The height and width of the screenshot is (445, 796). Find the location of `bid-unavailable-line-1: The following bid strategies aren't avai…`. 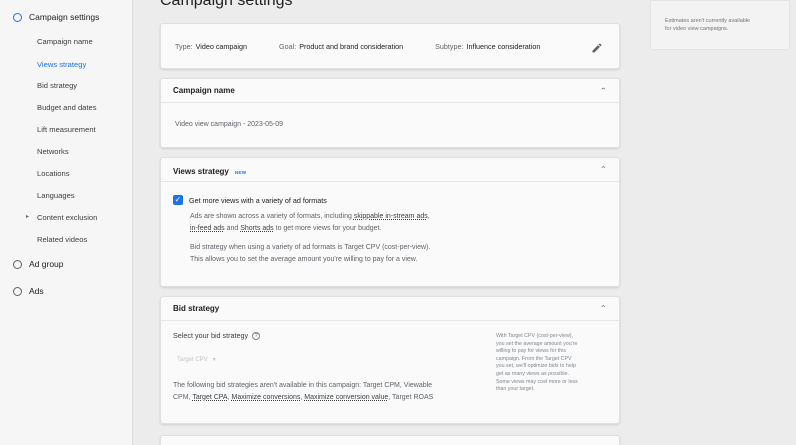

bid-unavailable-line-1: The following bid strategies aren't avai… is located at coordinates (303, 385).